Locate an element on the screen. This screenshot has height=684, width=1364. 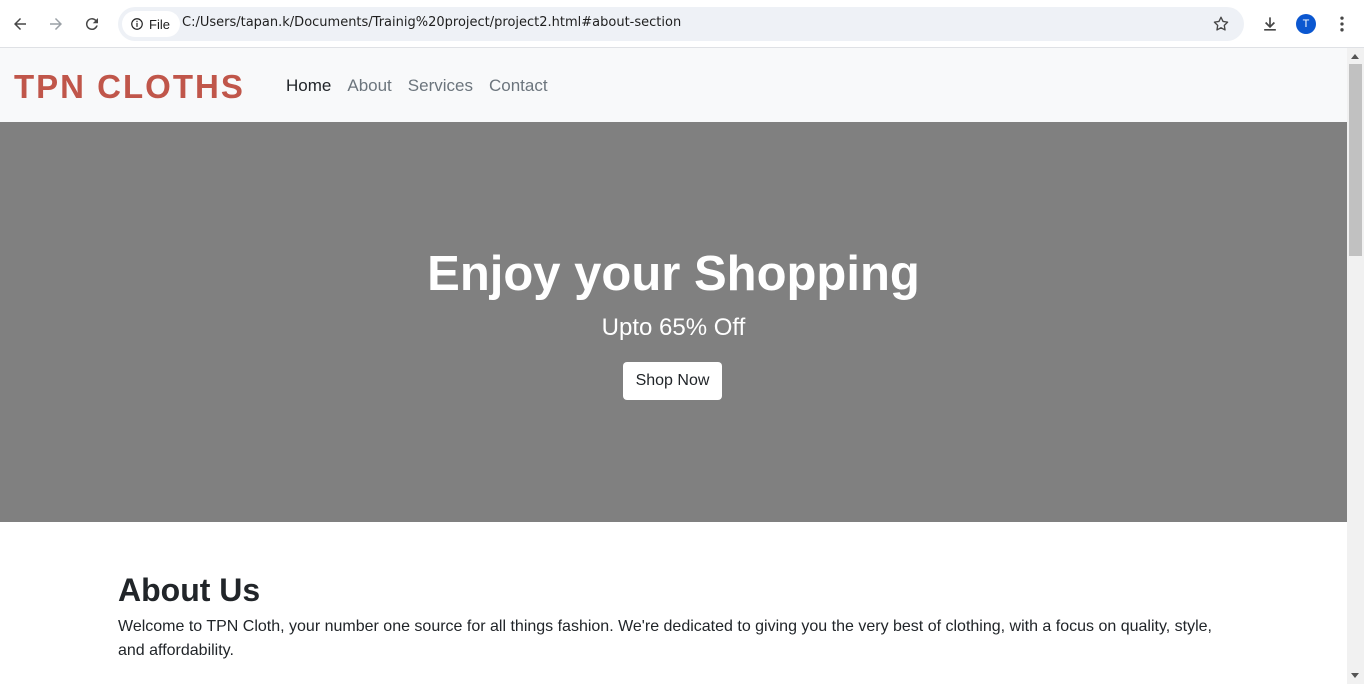
forward-icon is located at coordinates (56, 24).